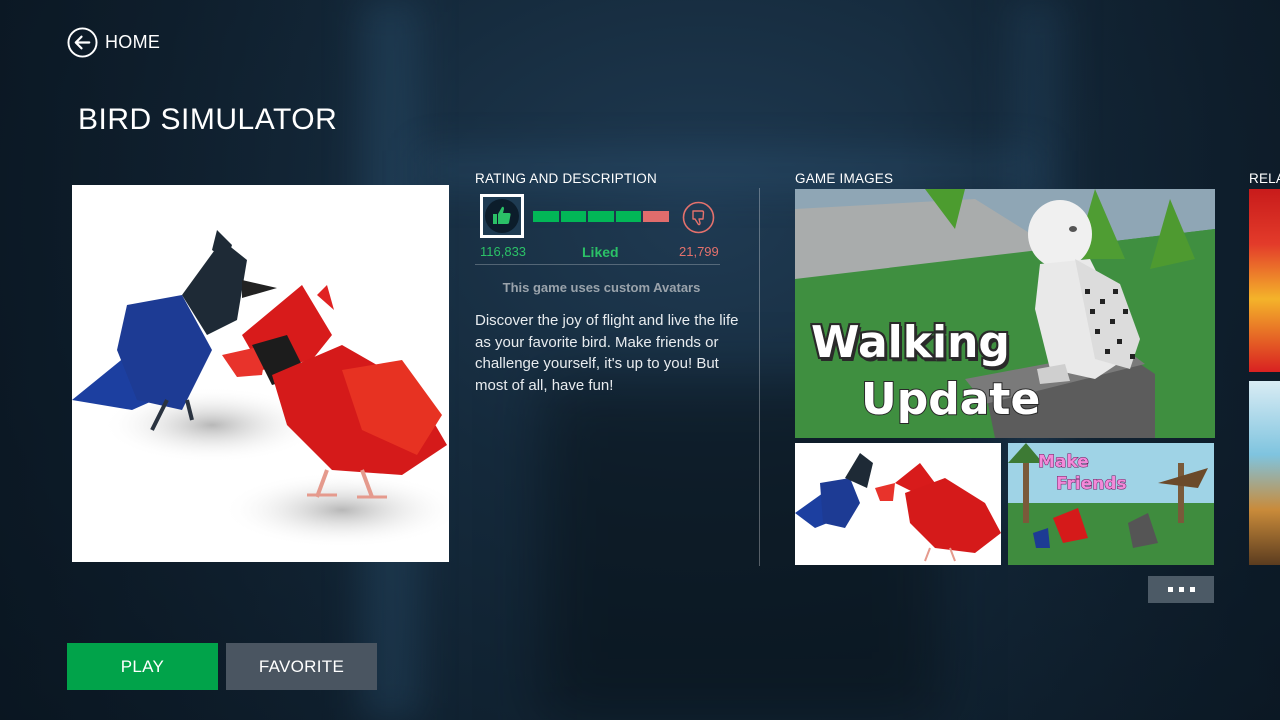  I want to click on thumbs-up-icon, so click(502, 215).